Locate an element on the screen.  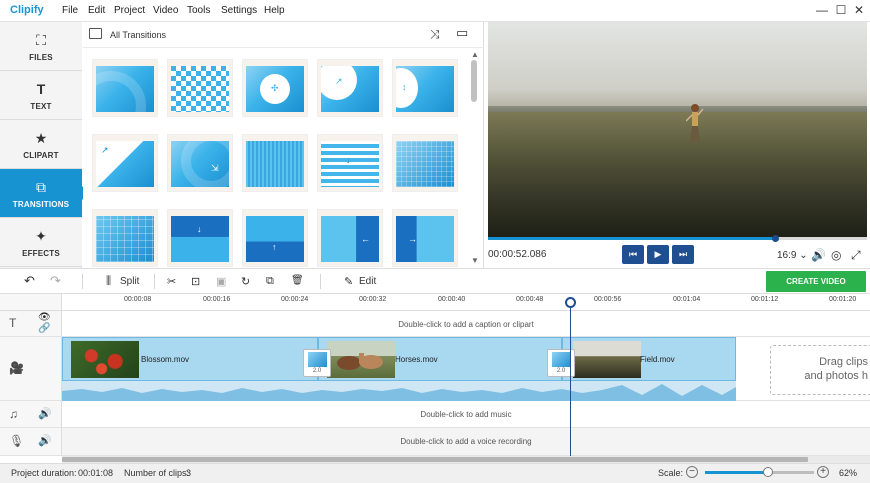
play-button: ▶ is located at coordinates (658, 254).